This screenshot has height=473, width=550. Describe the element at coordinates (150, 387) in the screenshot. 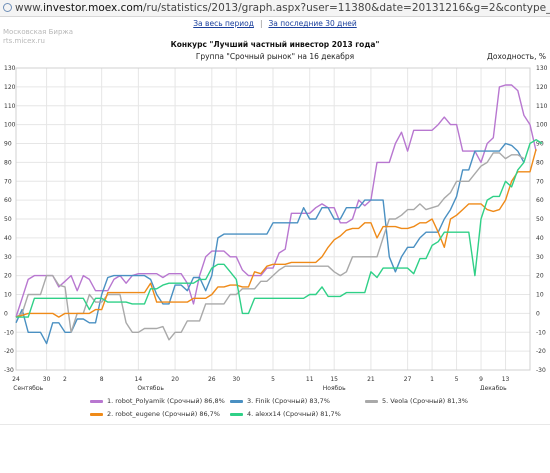

I see `month-label: Октябрь` at that location.